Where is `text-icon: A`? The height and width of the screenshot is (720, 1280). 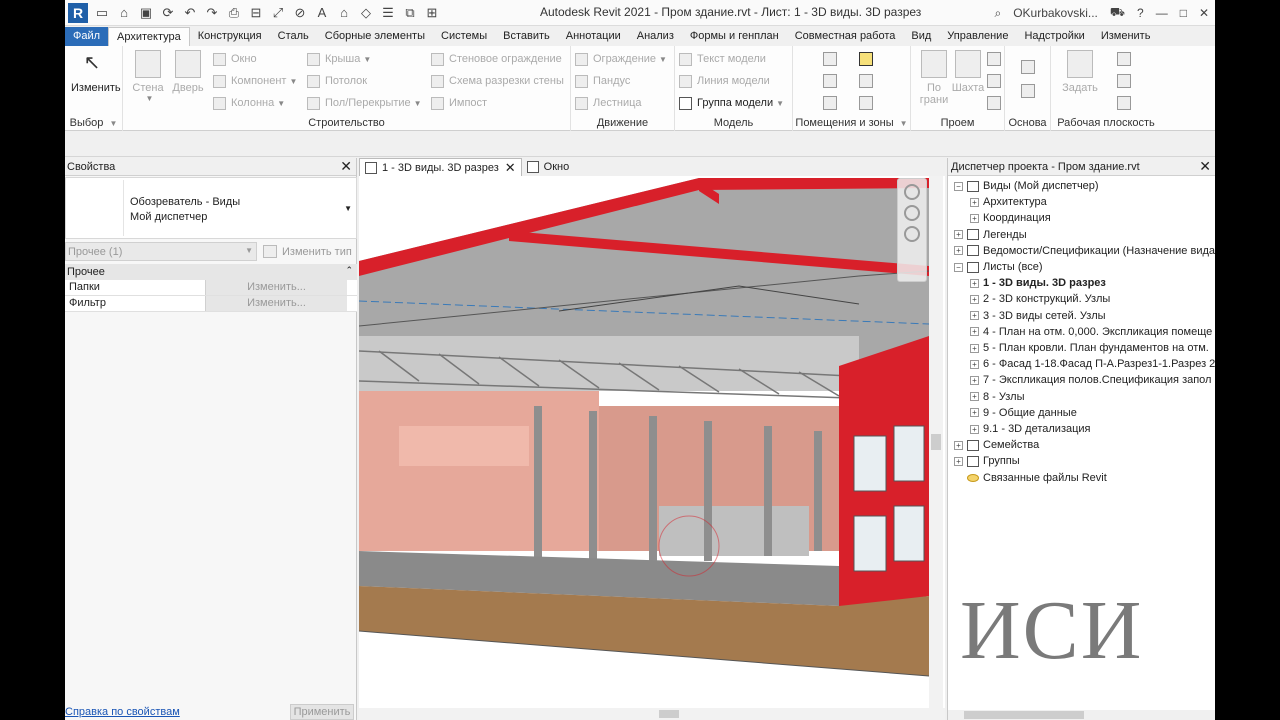
text-icon: A is located at coordinates (322, 13).